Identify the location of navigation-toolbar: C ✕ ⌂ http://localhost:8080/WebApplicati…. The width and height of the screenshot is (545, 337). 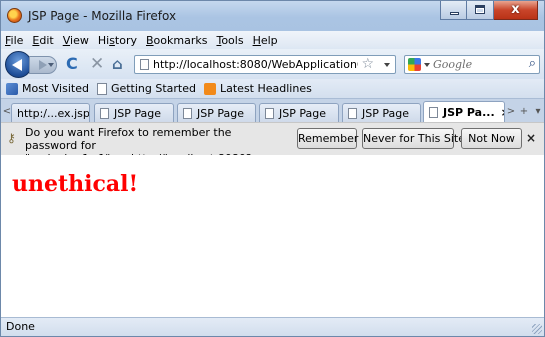
(272, 64).